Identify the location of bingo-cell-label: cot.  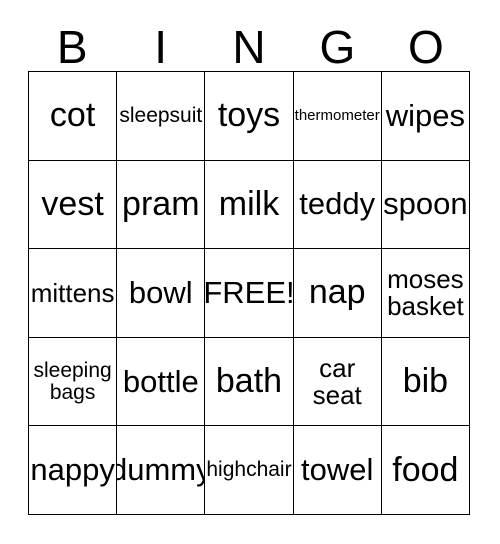
(72, 115).